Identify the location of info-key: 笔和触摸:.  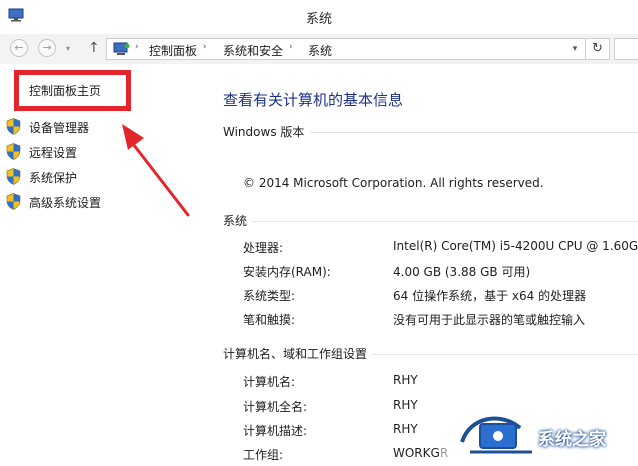
(269, 320).